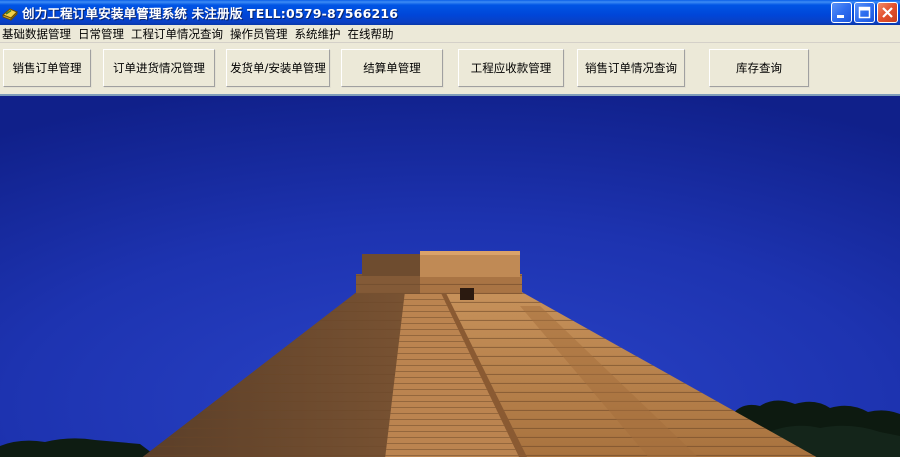  I want to click on maximize-icon, so click(864, 12).